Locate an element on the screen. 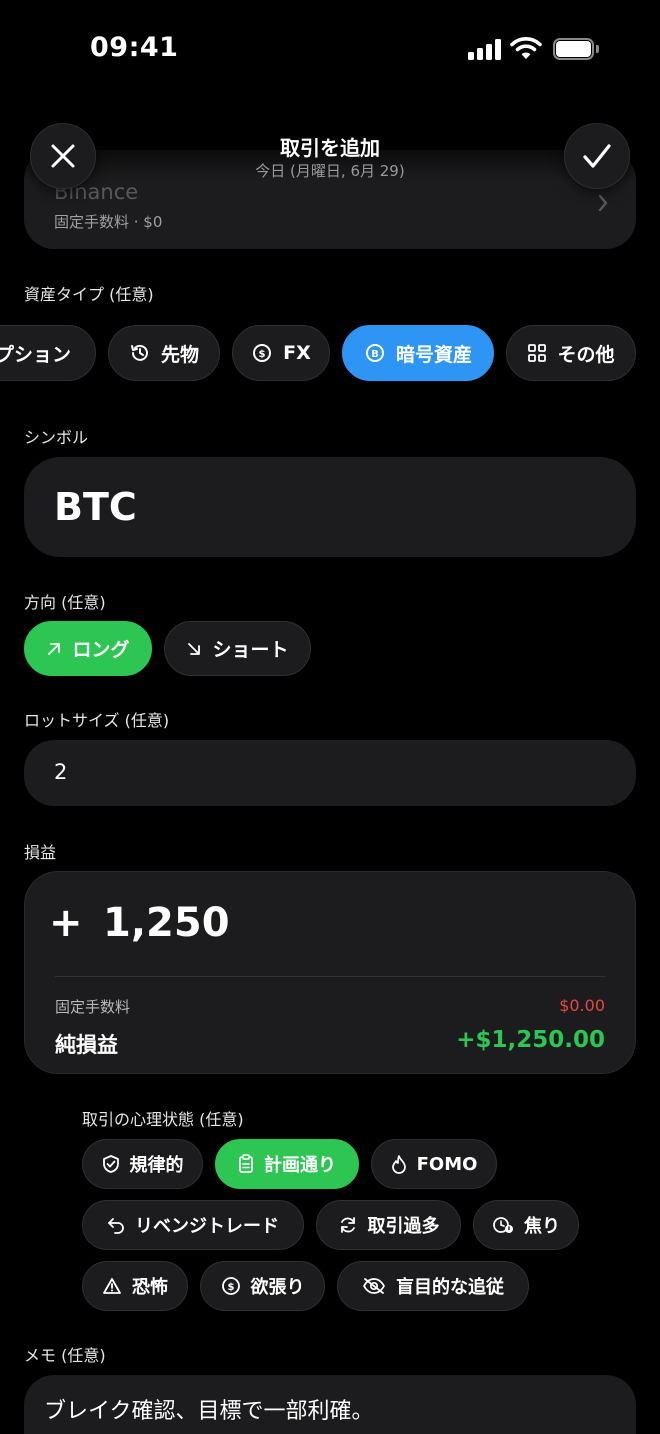 The height and width of the screenshot is (1434, 660). emotion-chip-label: 取引過多 is located at coordinates (403, 1226).